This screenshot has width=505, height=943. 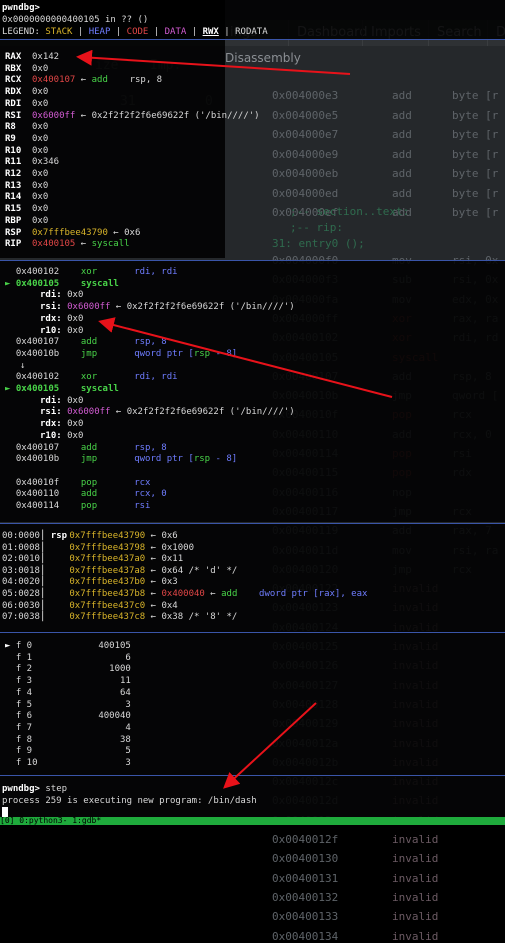 What do you see at coordinates (213, 62) in the screenshot?
I see `arrow-to-rax` at bounding box center [213, 62].